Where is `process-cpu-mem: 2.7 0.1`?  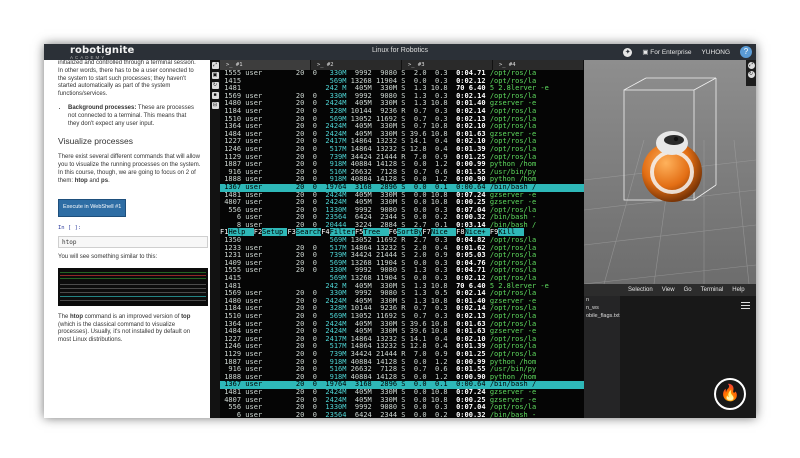
process-cpu-mem: 2.7 0.1 is located at coordinates (430, 224).